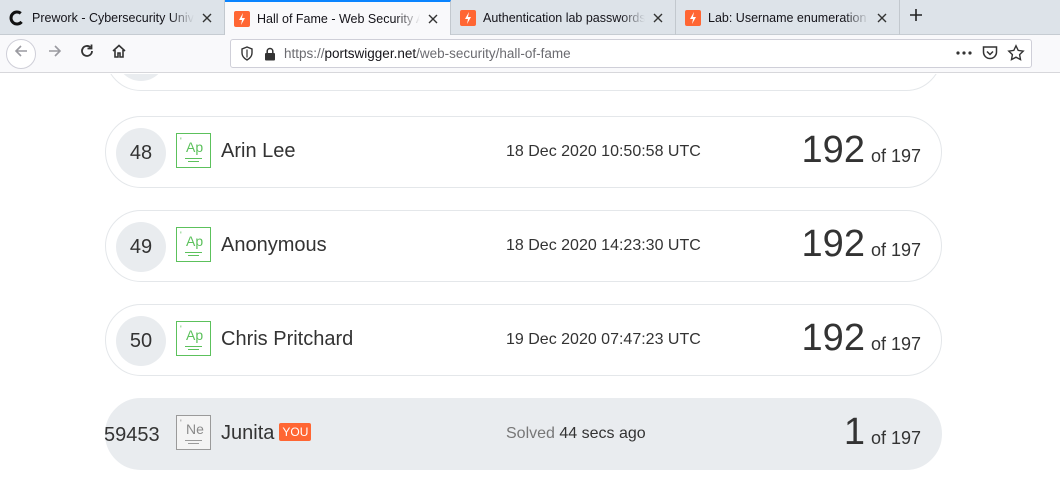  What do you see at coordinates (1016, 55) in the screenshot?
I see `bookmark-star-icon` at bounding box center [1016, 55].